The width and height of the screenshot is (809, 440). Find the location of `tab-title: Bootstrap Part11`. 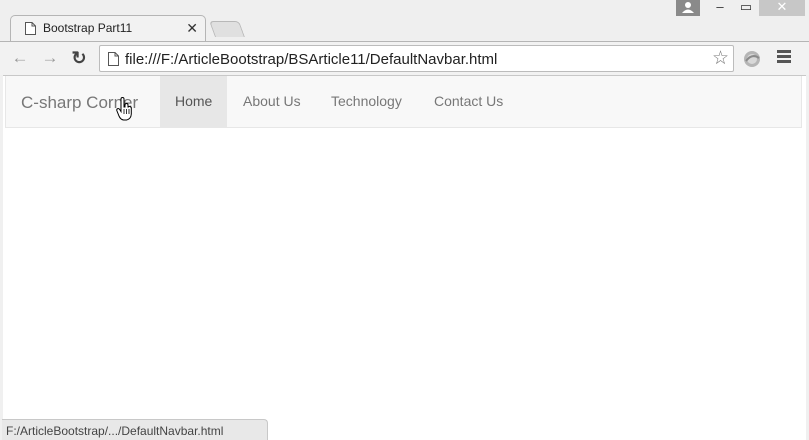

tab-title: Bootstrap Part11 is located at coordinates (88, 28).